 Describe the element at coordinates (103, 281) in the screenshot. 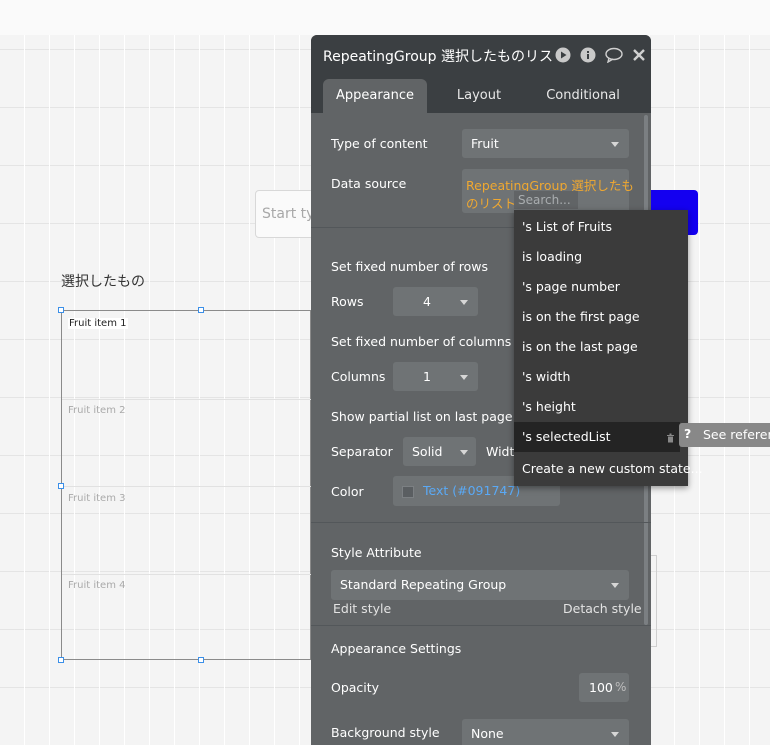

I see `group-title-text: 選択したもの` at that location.